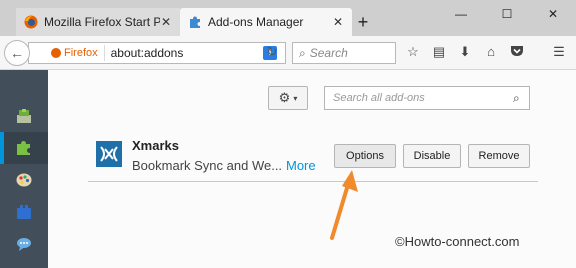 This screenshot has width=576, height=268. I want to click on sidebar-item-plugins, so click(24, 212).